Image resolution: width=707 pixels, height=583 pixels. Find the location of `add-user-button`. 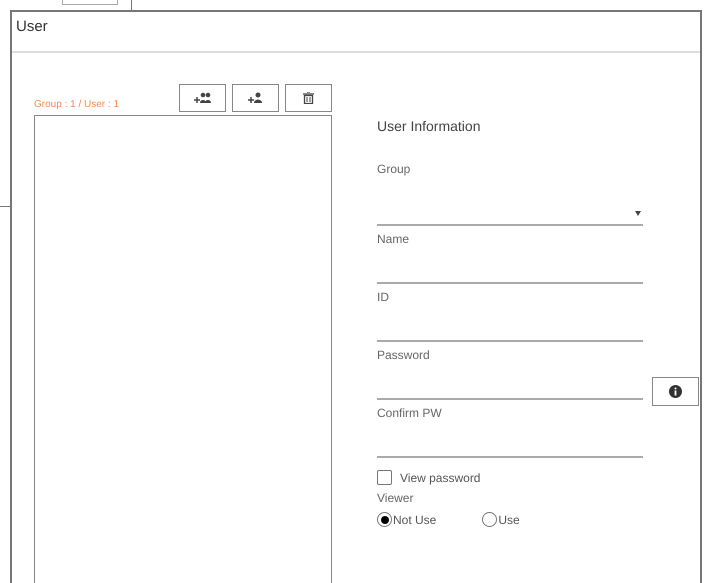

add-user-button is located at coordinates (255, 98).